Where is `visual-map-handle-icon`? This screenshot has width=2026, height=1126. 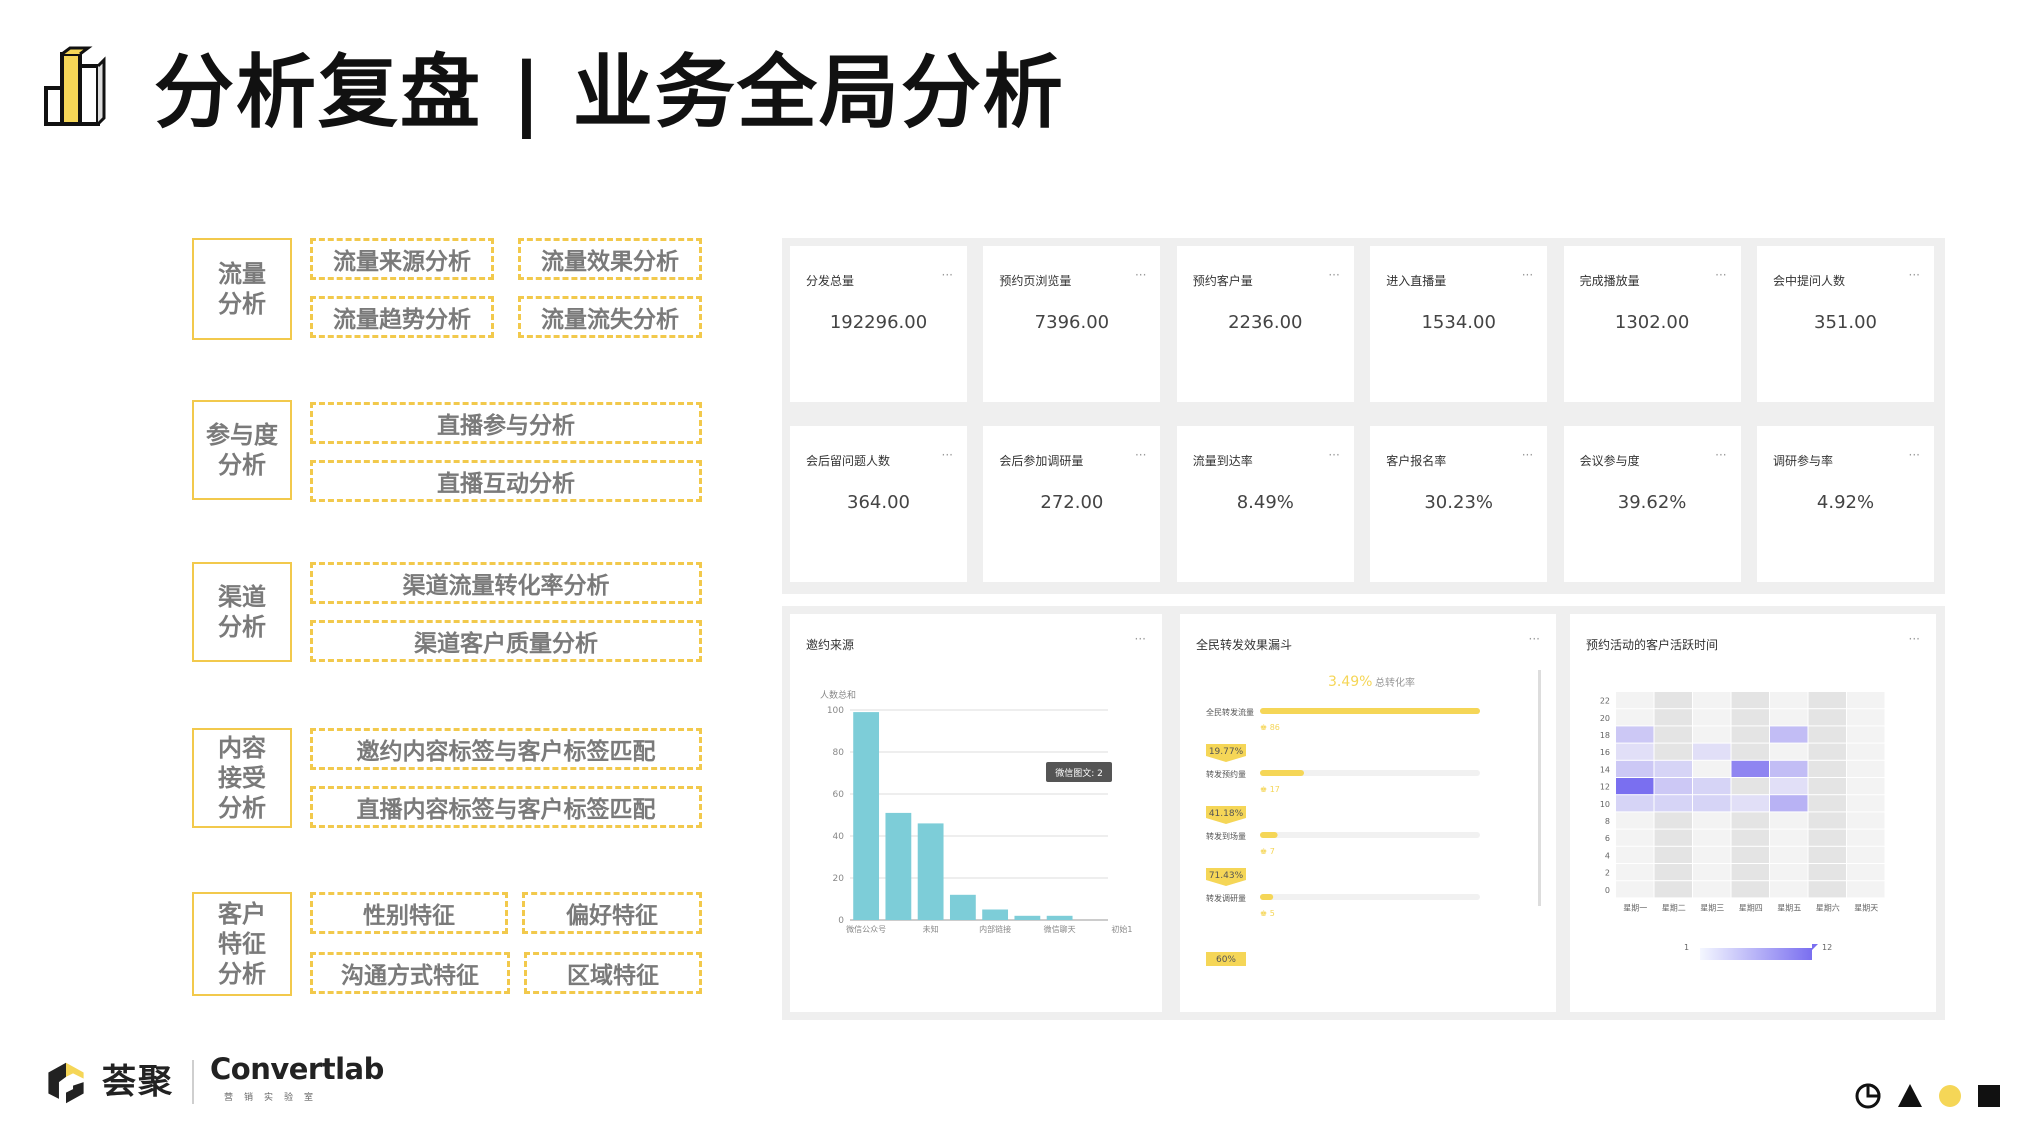 visual-map-handle-icon is located at coordinates (1815, 947).